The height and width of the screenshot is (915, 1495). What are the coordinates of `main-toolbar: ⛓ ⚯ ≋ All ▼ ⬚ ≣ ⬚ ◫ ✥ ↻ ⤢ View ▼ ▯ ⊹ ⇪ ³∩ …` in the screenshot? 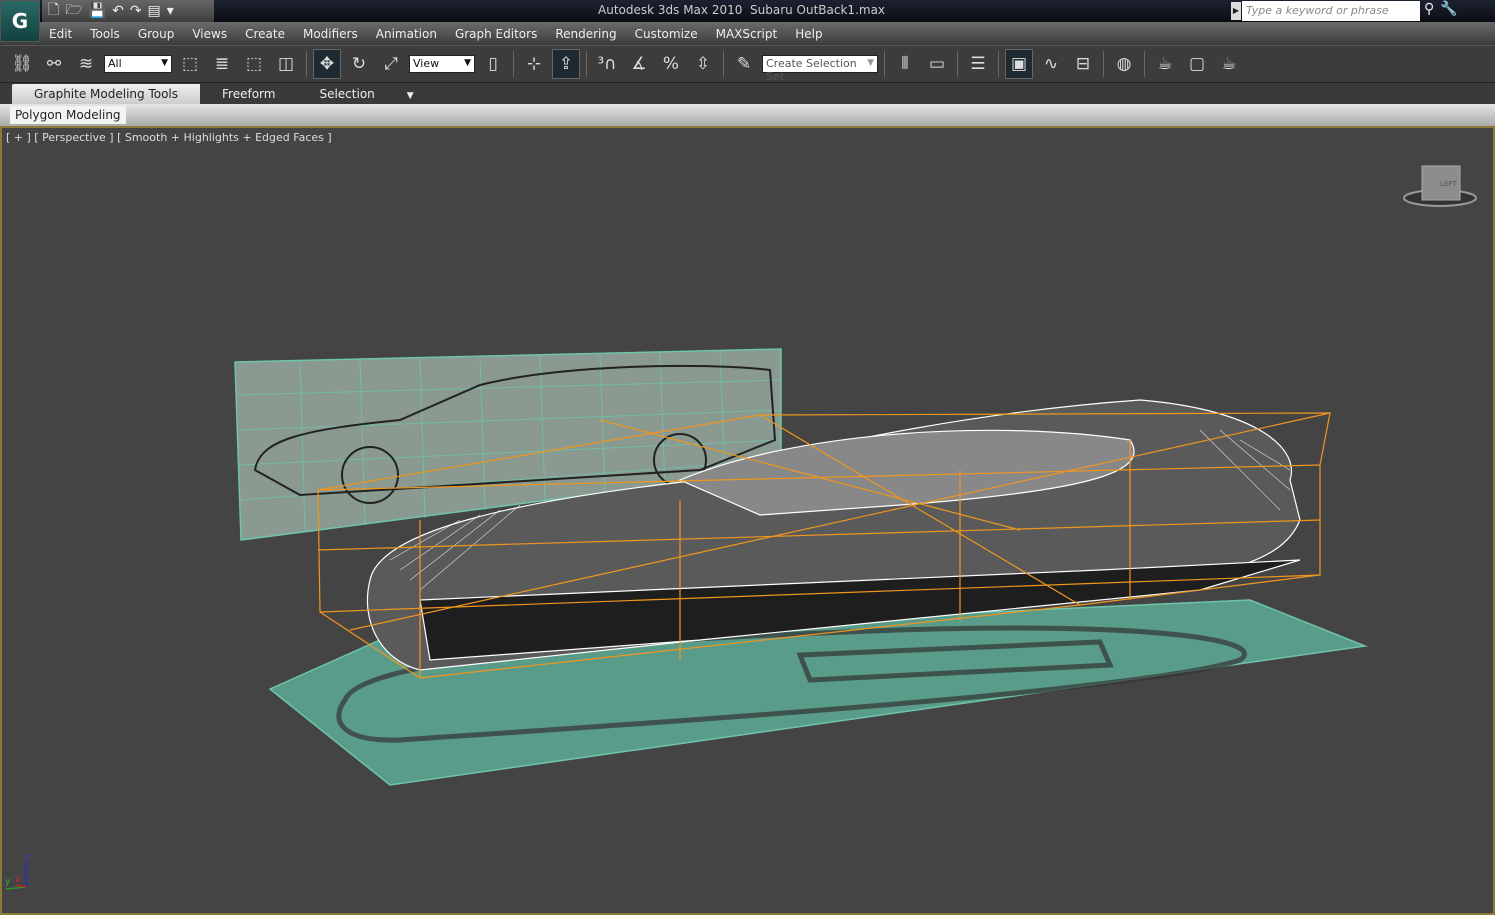 It's located at (747, 64).